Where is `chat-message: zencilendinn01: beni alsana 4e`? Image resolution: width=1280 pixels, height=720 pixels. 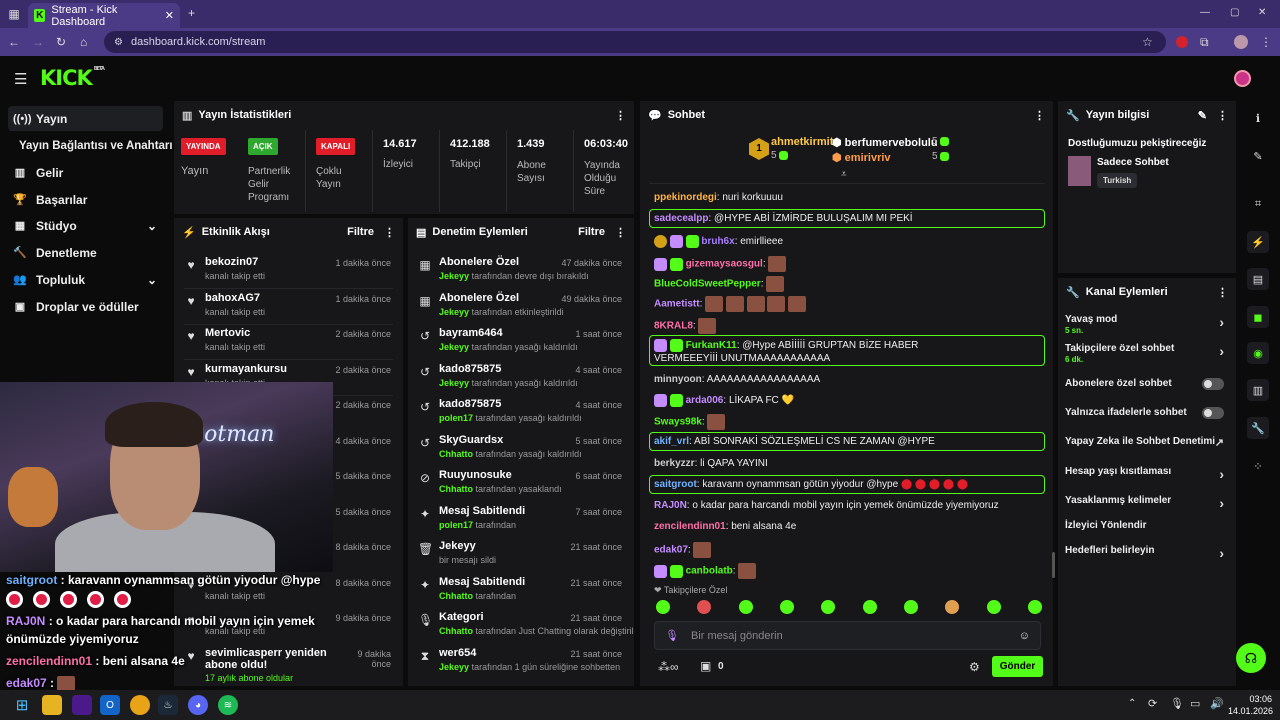 chat-message: zencilendinn01: beni alsana 4e is located at coordinates (725, 526).